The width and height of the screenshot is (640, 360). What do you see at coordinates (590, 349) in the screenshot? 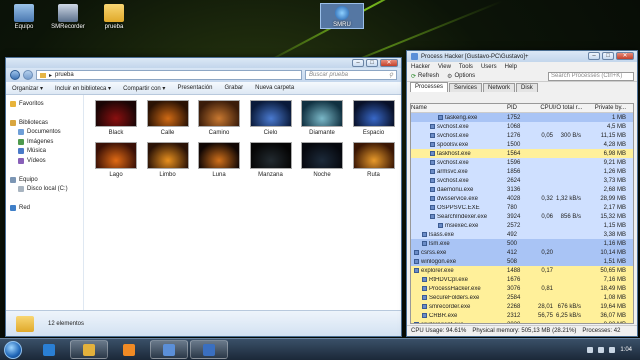
I see `tray-icon` at bounding box center [590, 349].